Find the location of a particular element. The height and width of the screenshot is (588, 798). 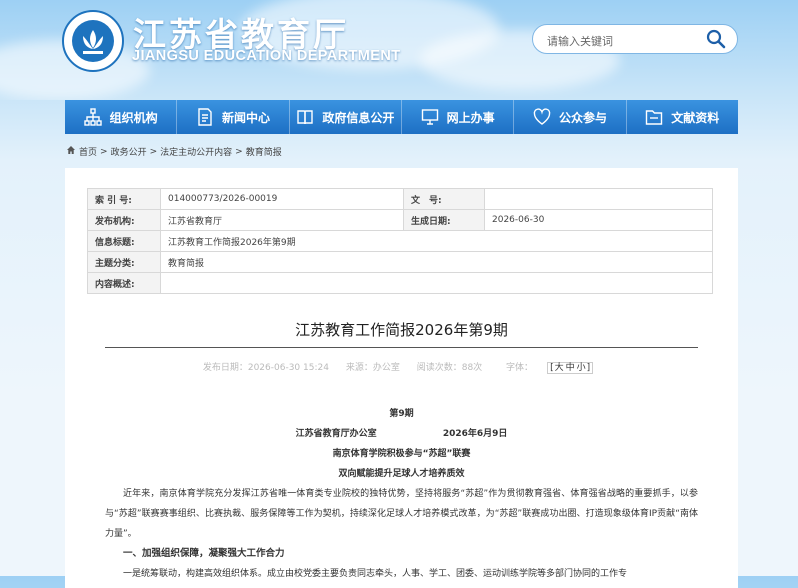

document-icon is located at coordinates (205, 117).